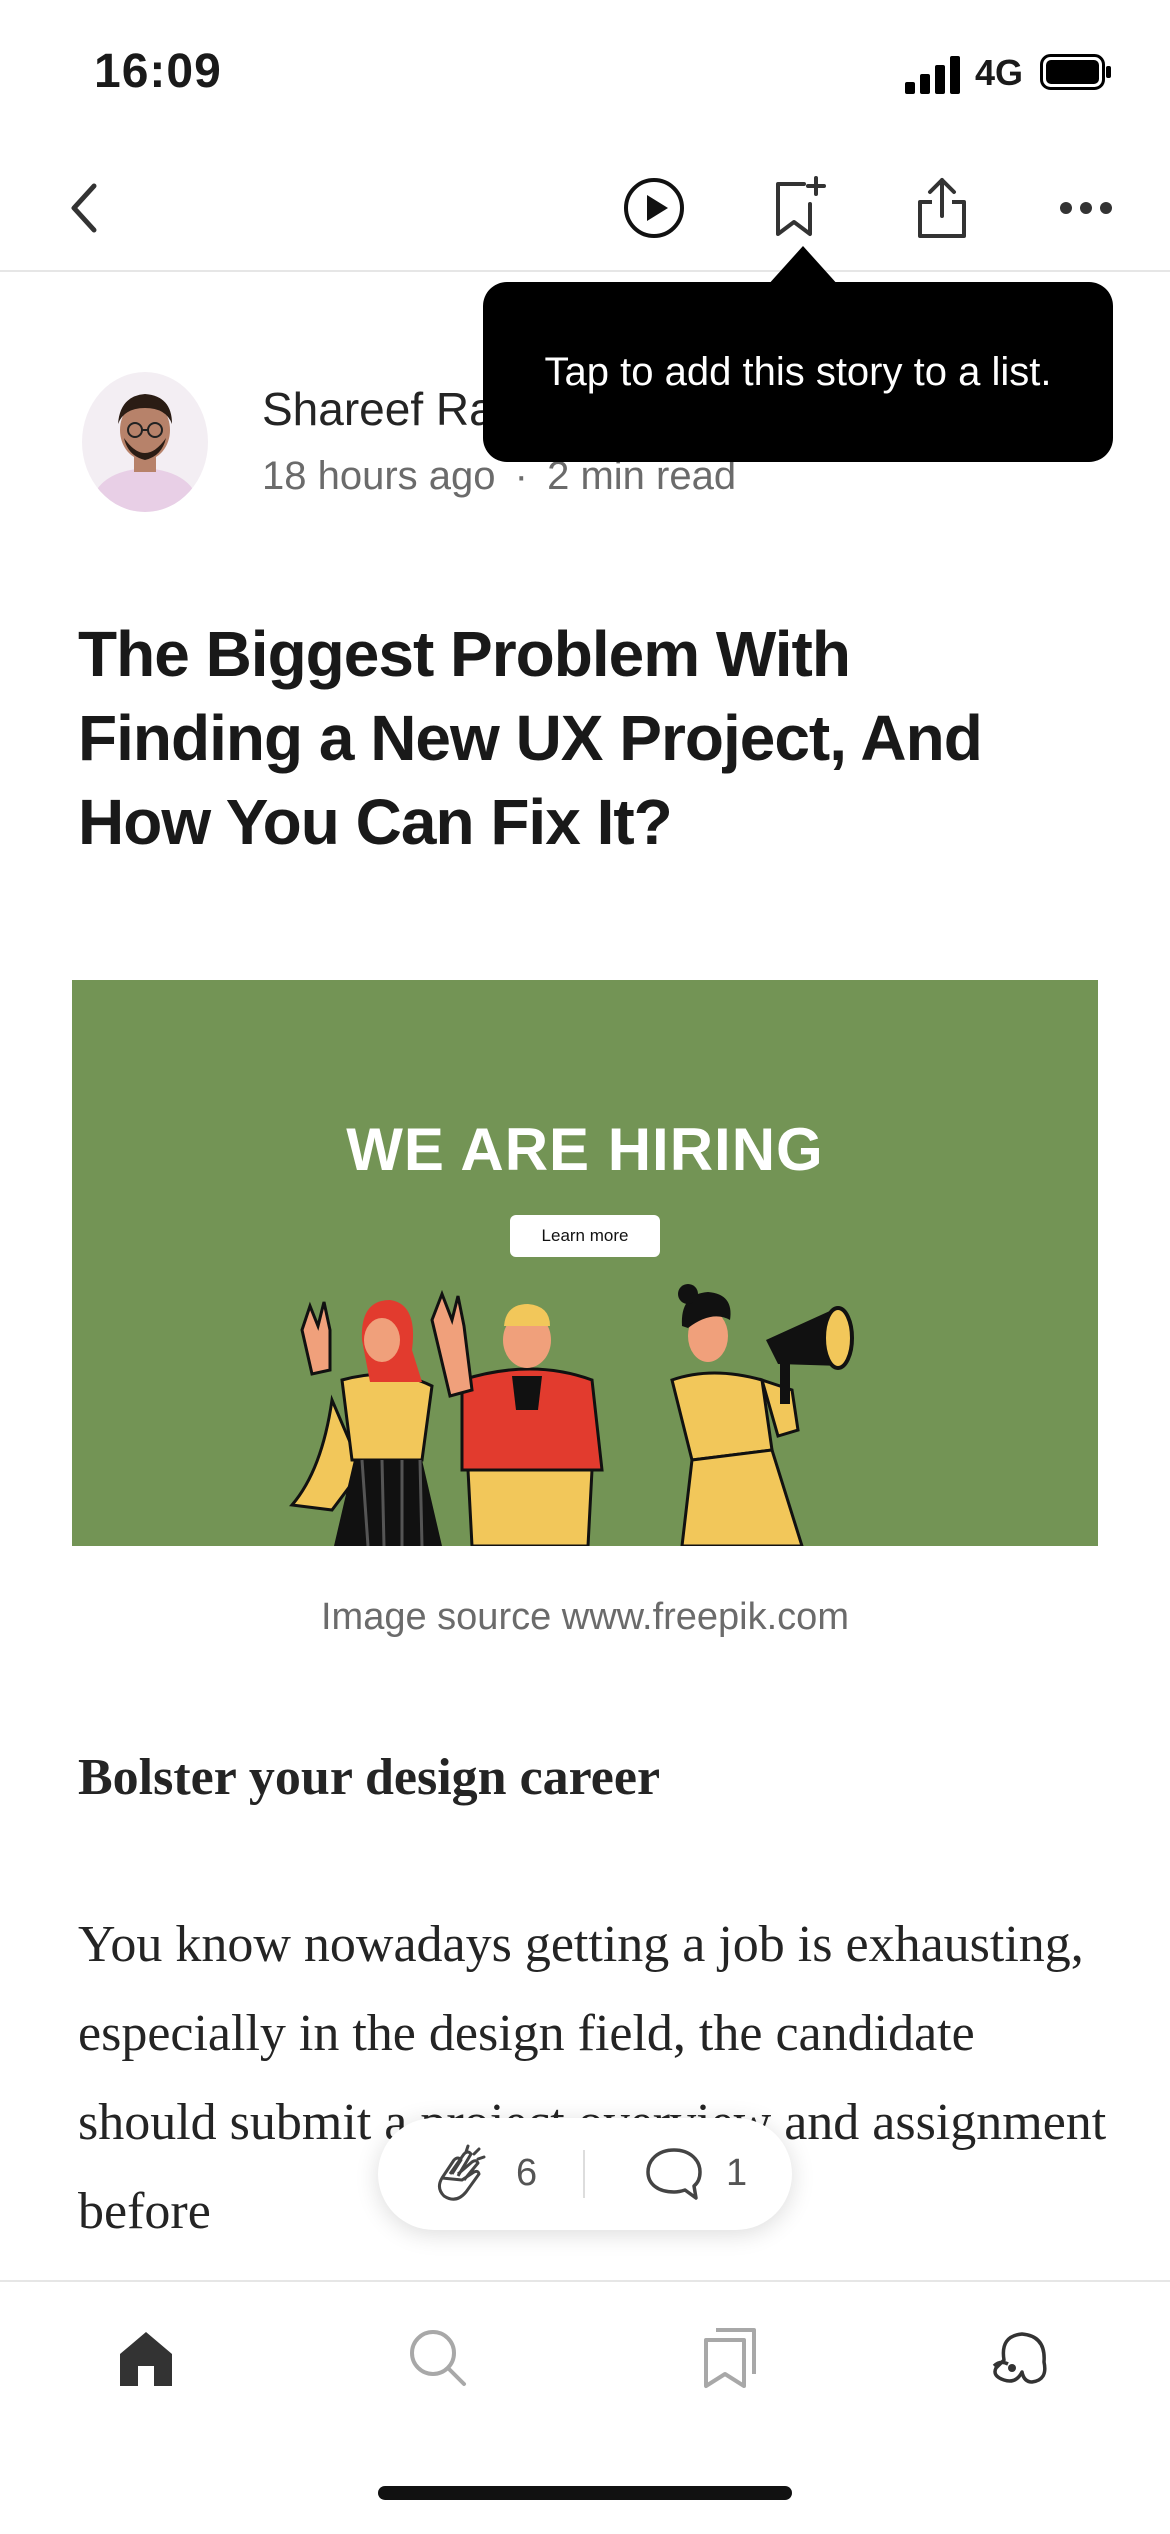 The height and width of the screenshot is (2534, 1170). Describe the element at coordinates (585, 211) in the screenshot. I see `article-toolbar` at that location.